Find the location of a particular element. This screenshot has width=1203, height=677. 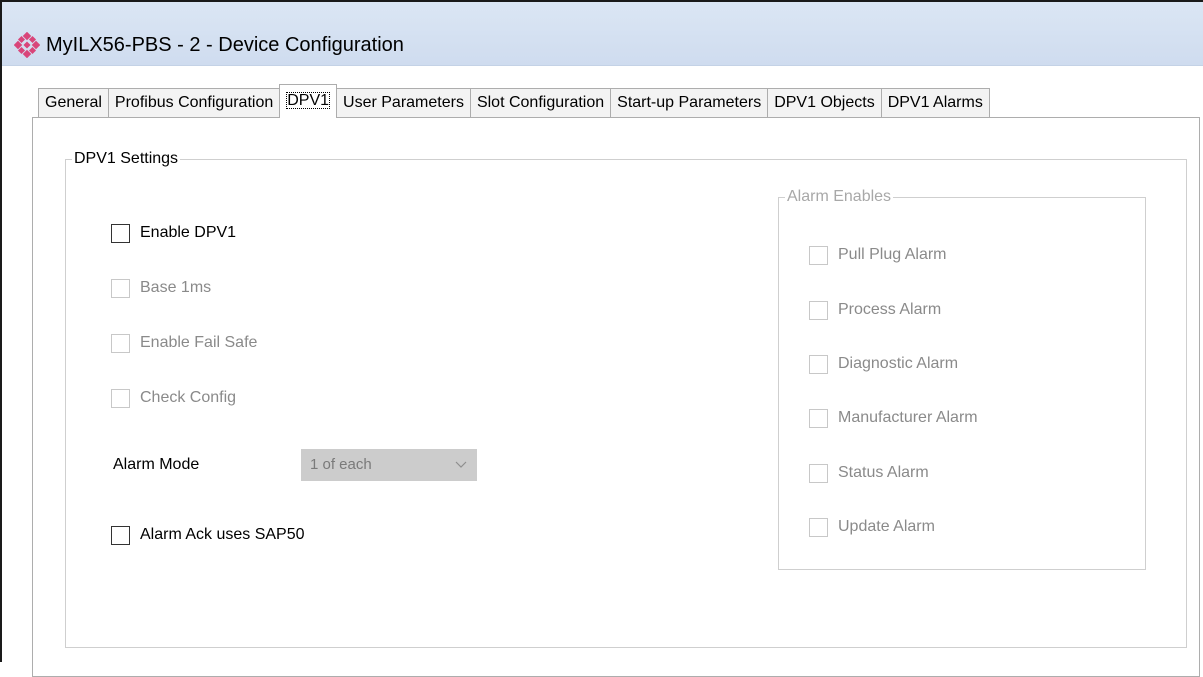

manufacturer-alarm-checkbox is located at coordinates (818, 418).